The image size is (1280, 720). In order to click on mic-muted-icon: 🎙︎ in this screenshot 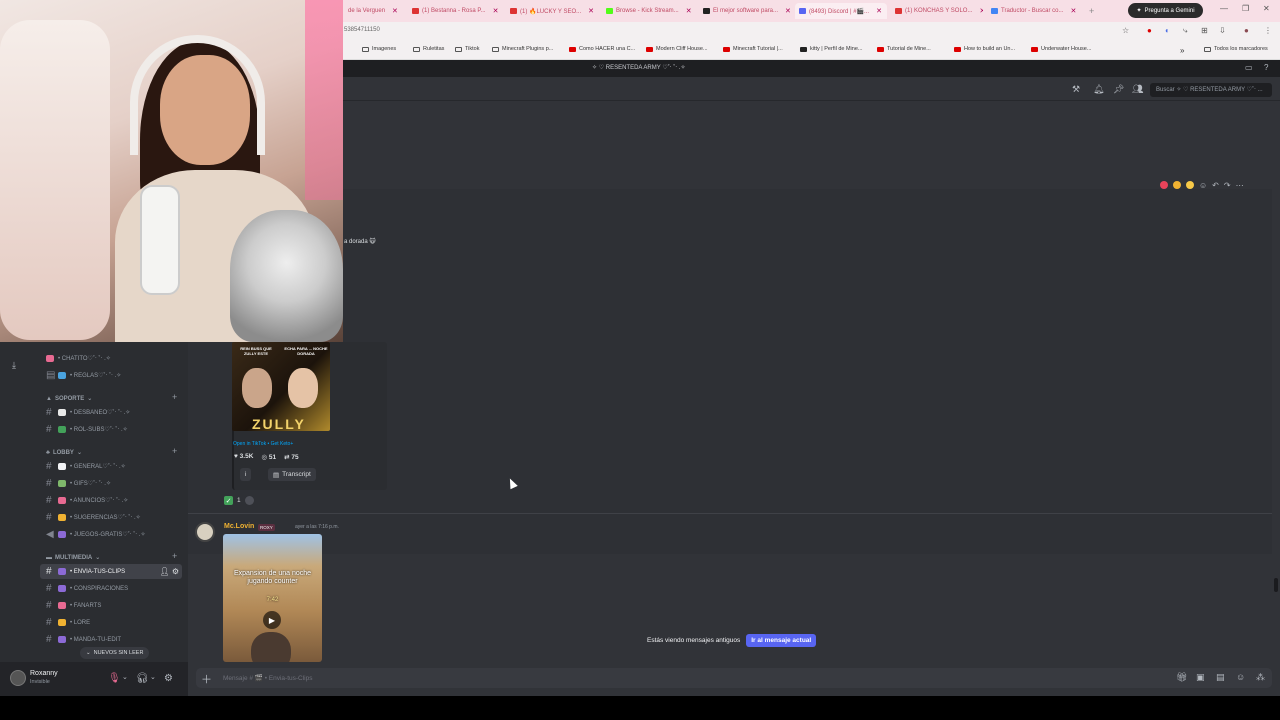, I will do `click(114, 678)`.